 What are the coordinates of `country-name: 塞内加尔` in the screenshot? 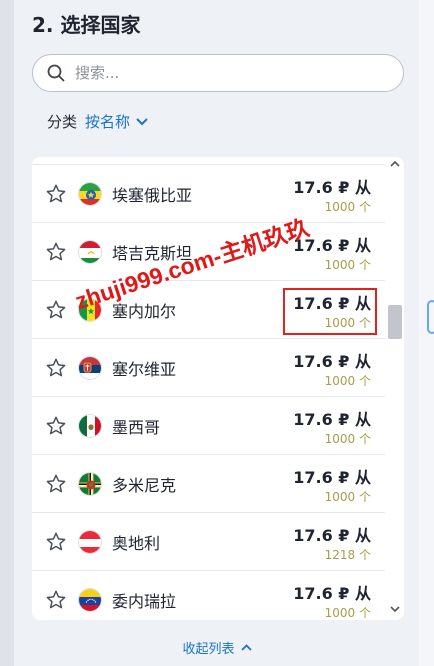 It's located at (144, 311).